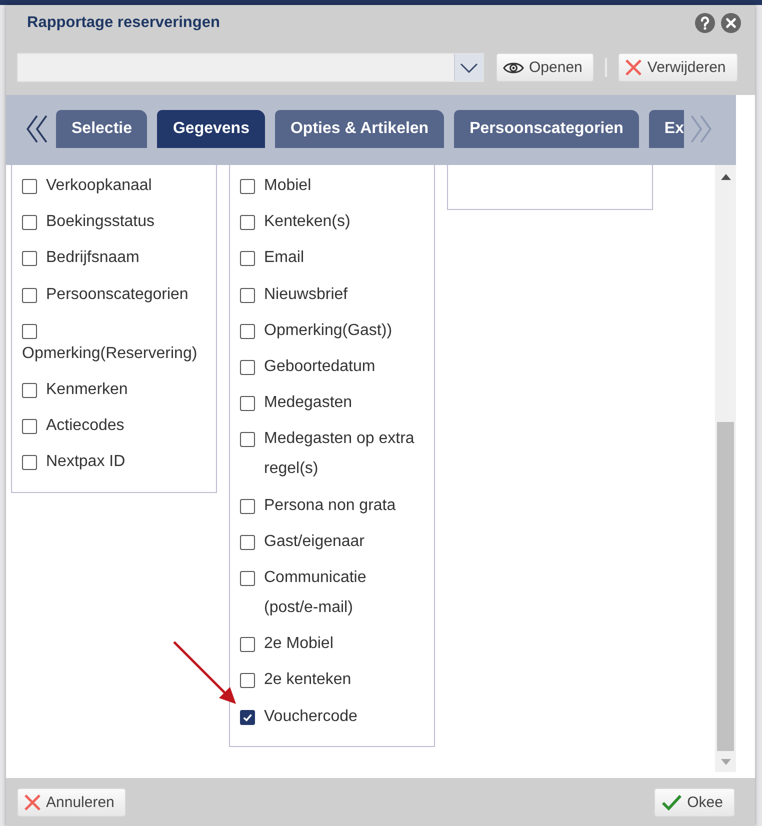 The width and height of the screenshot is (762, 826). I want to click on help-icon, so click(705, 23).